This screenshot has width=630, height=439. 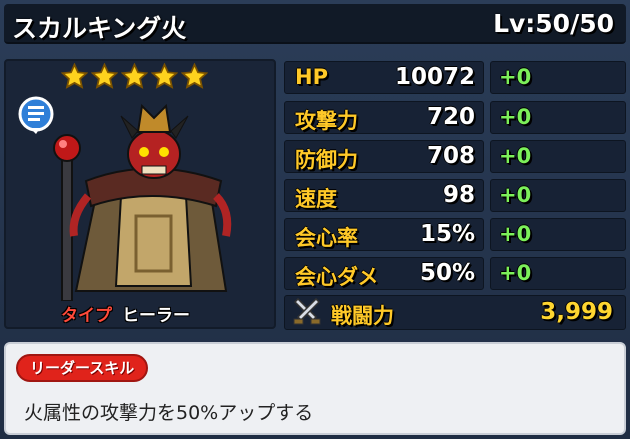 I want to click on stat-label: HP, so click(x=311, y=77).